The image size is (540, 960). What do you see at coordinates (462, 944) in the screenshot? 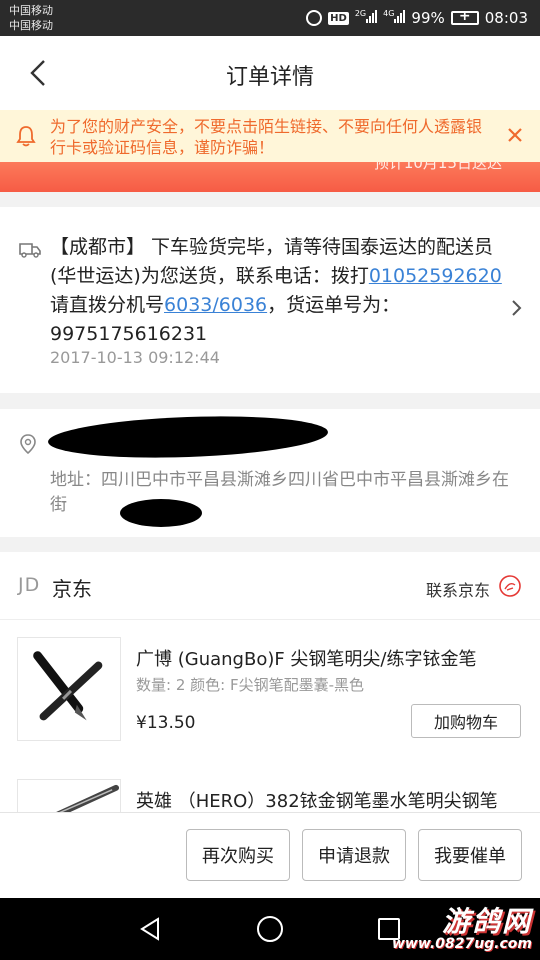
I see `watermark-url: www.0827ug.com` at bounding box center [462, 944].